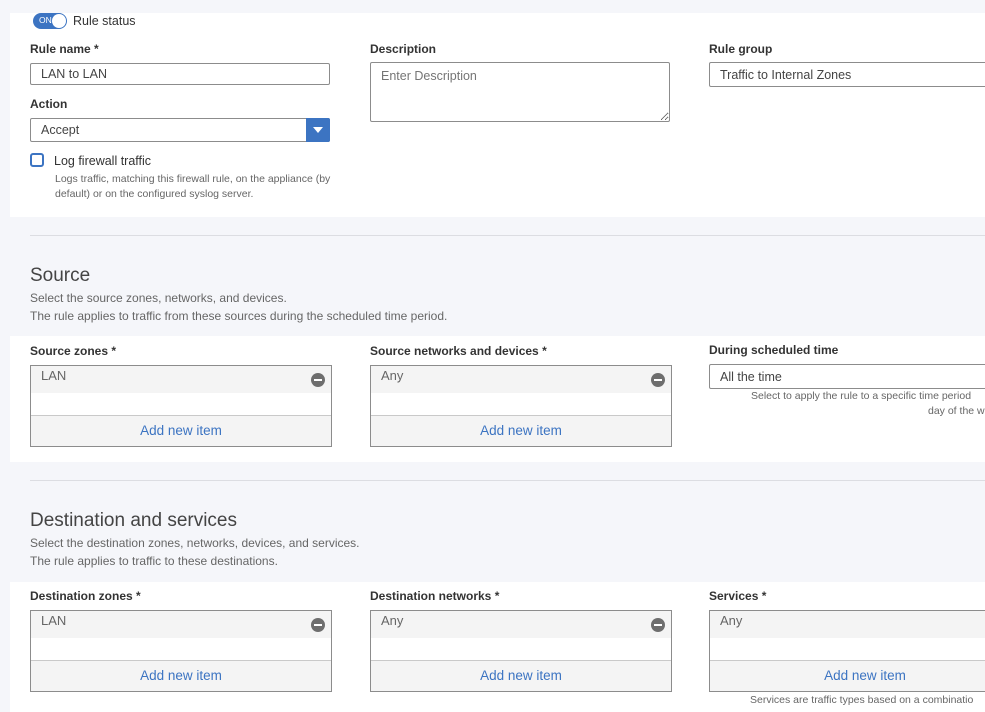 Image resolution: width=985 pixels, height=712 pixels. What do you see at coordinates (521, 651) in the screenshot?
I see `destination-networks-list: Any Add new item` at bounding box center [521, 651].